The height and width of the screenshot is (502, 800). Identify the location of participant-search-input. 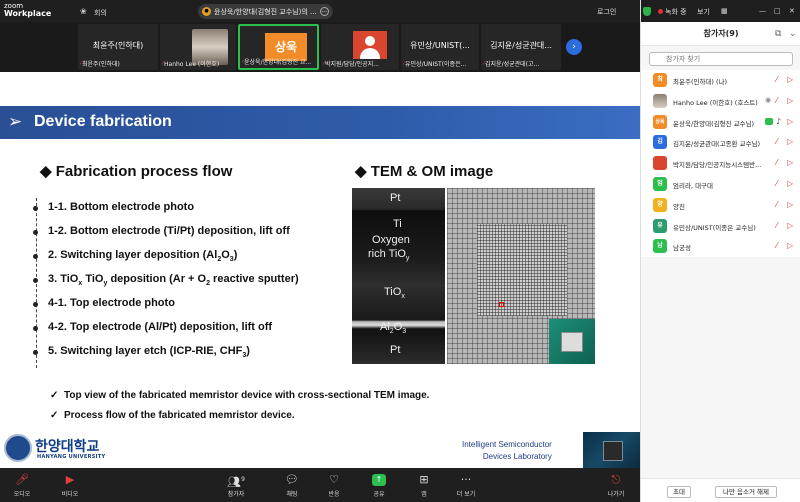
(721, 59).